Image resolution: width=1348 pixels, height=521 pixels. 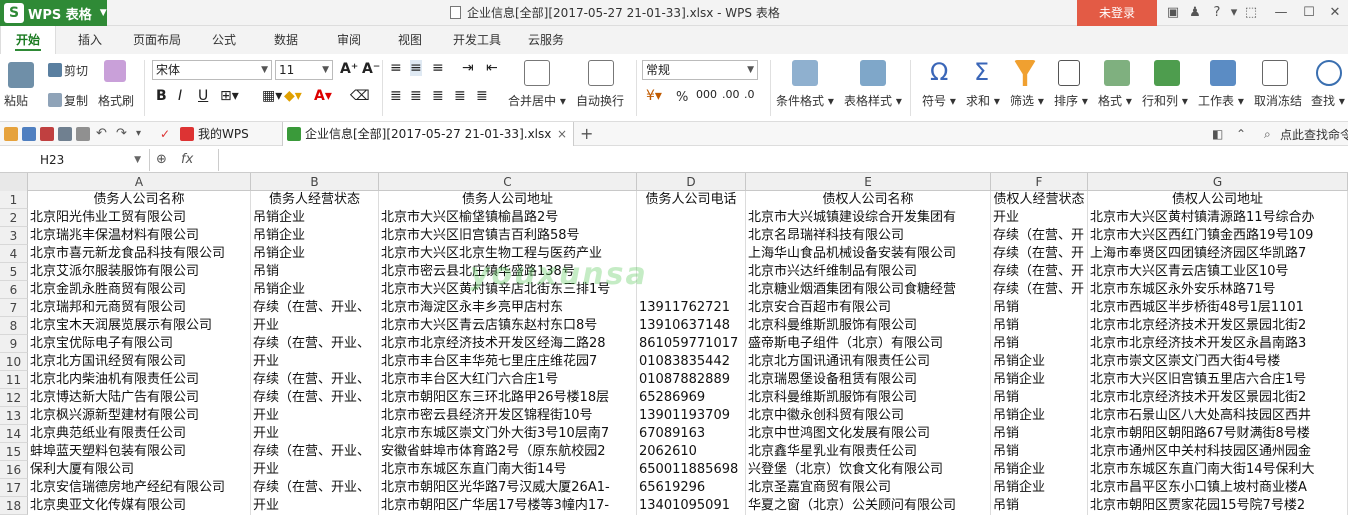 I want to click on filter-button: 筛选 ▾, so click(x=1027, y=100).